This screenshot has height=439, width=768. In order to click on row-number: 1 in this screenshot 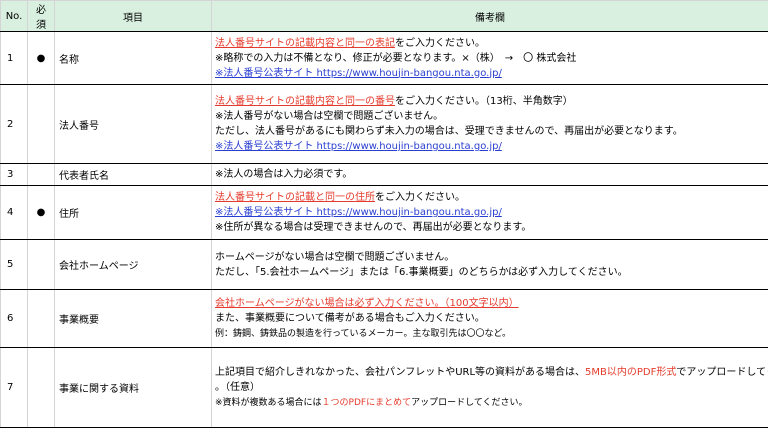, I will do `click(14, 58)`.